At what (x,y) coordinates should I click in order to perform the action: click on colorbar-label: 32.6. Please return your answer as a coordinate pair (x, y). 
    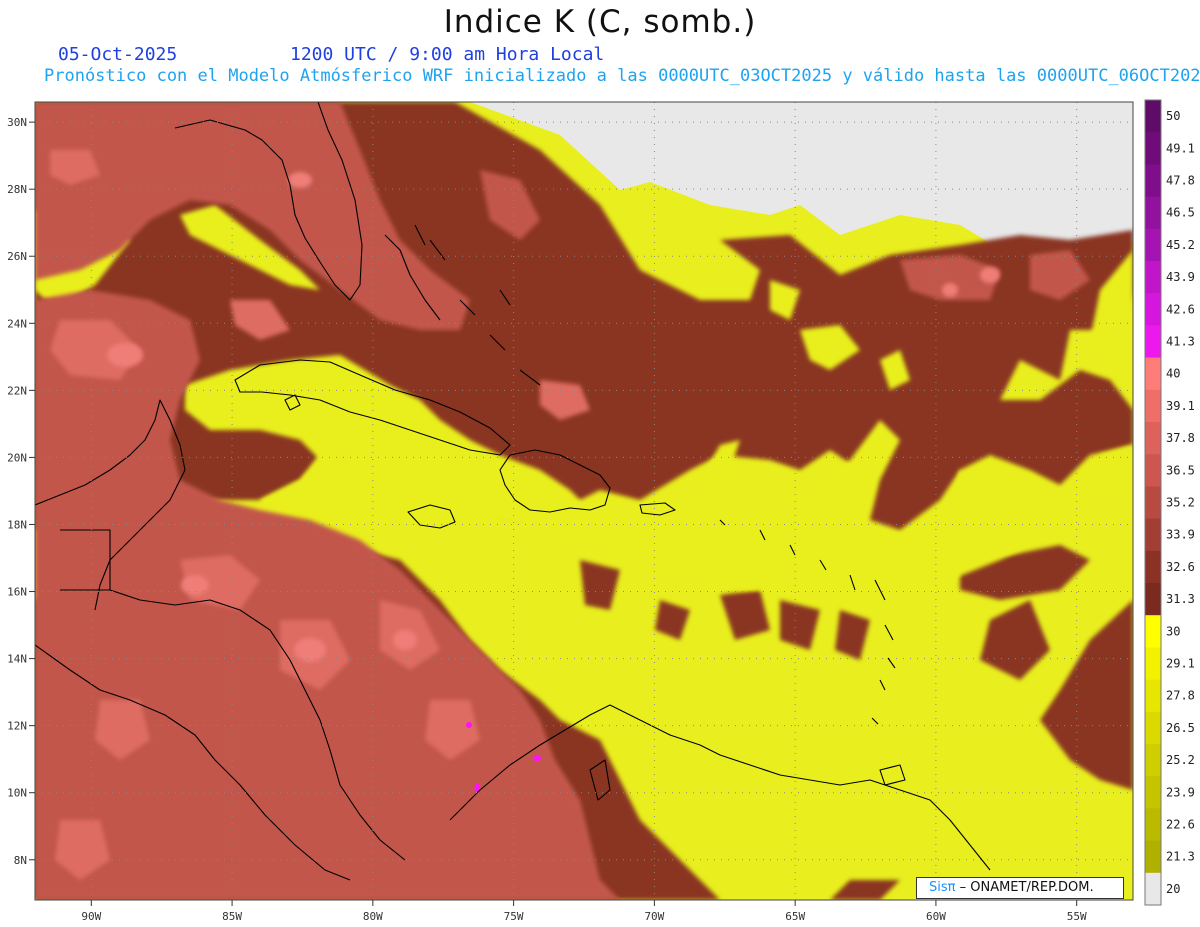
    Looking at the image, I should click on (1180, 567).